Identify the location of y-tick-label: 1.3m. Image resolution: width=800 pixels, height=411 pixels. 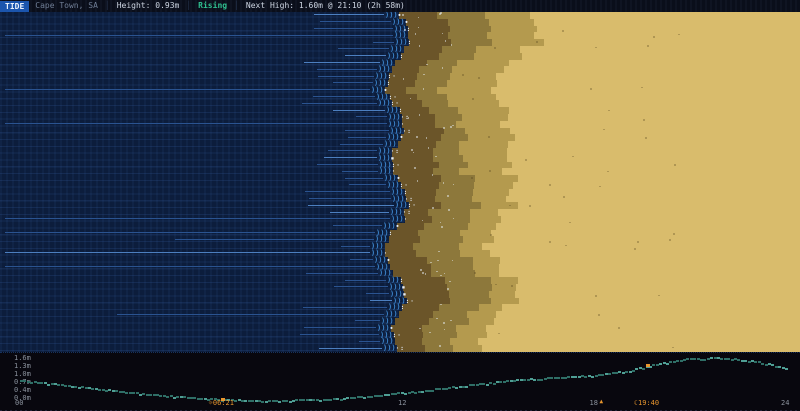
(22, 366).